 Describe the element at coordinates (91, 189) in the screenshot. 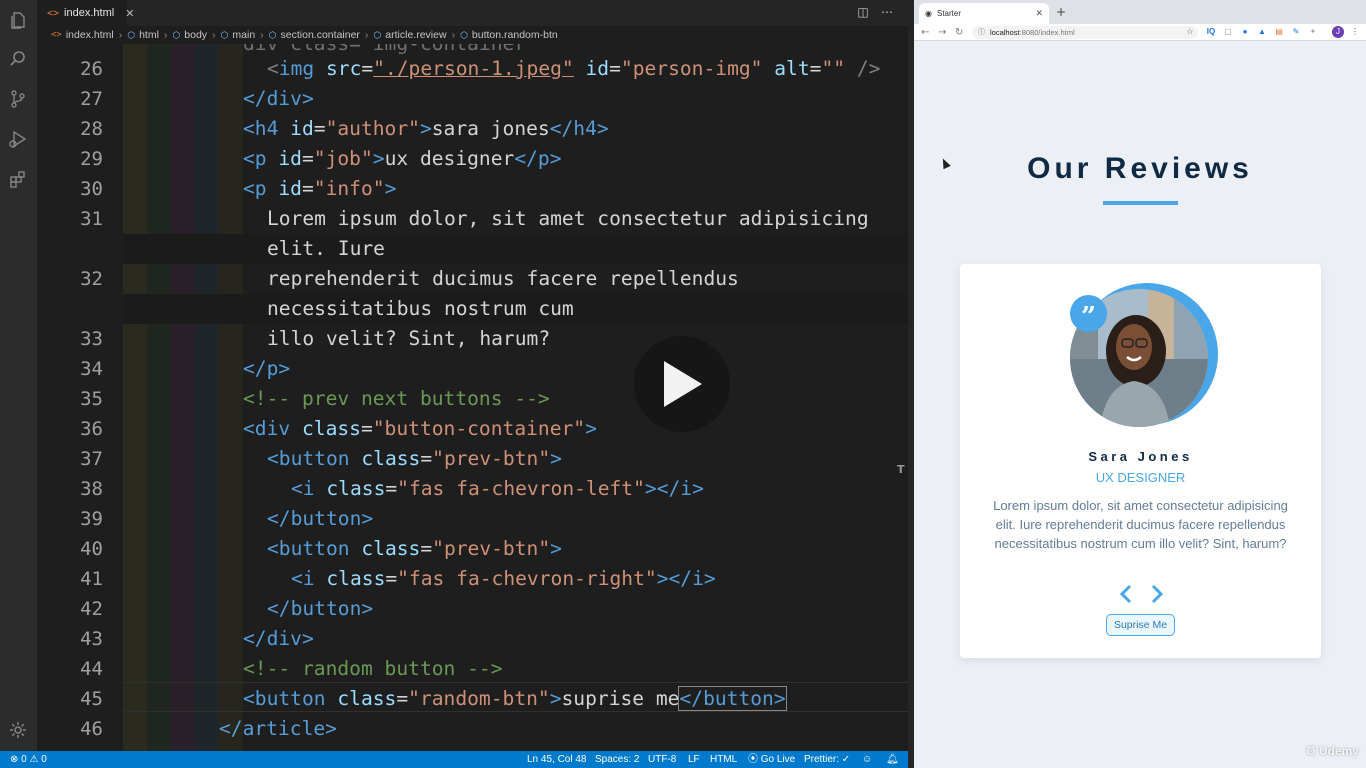

I see `line-number: 30` at that location.